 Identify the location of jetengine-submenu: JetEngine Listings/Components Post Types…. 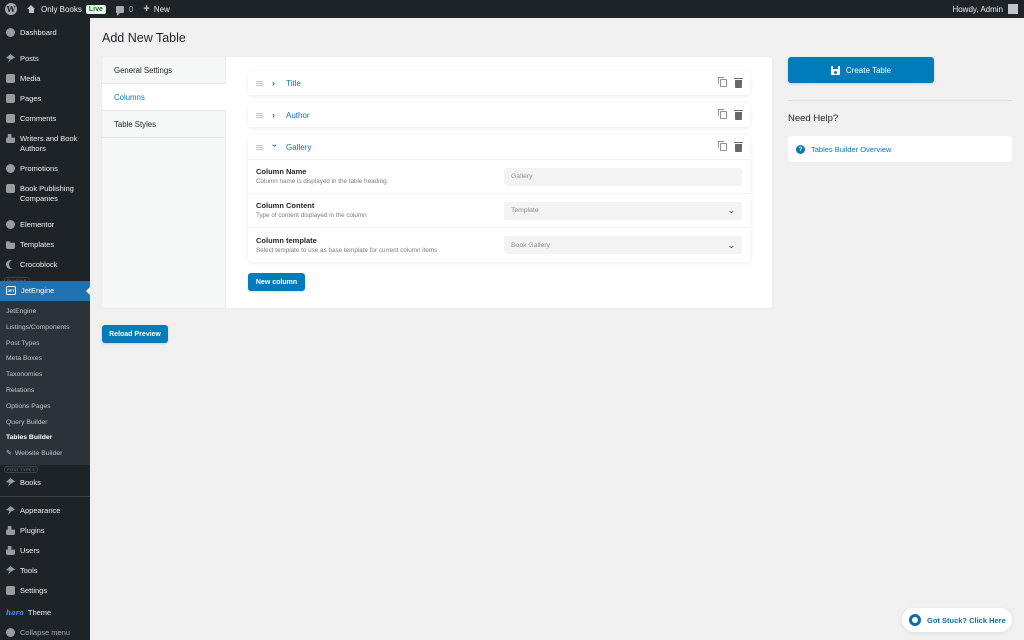
(45, 383).